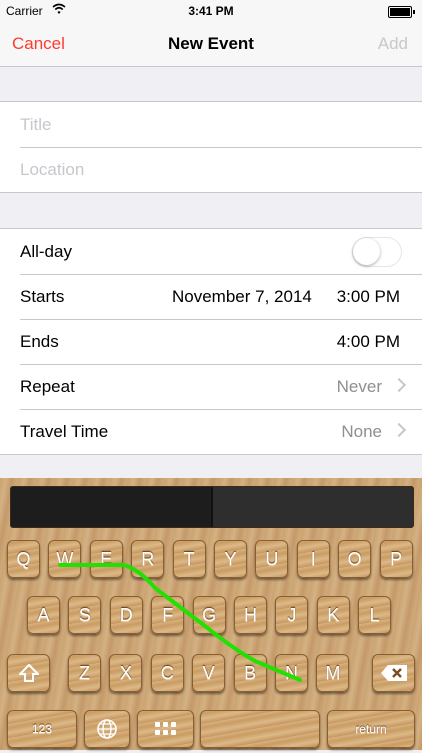 This screenshot has height=753, width=422. Describe the element at coordinates (216, 124) in the screenshot. I see `title-input` at that location.